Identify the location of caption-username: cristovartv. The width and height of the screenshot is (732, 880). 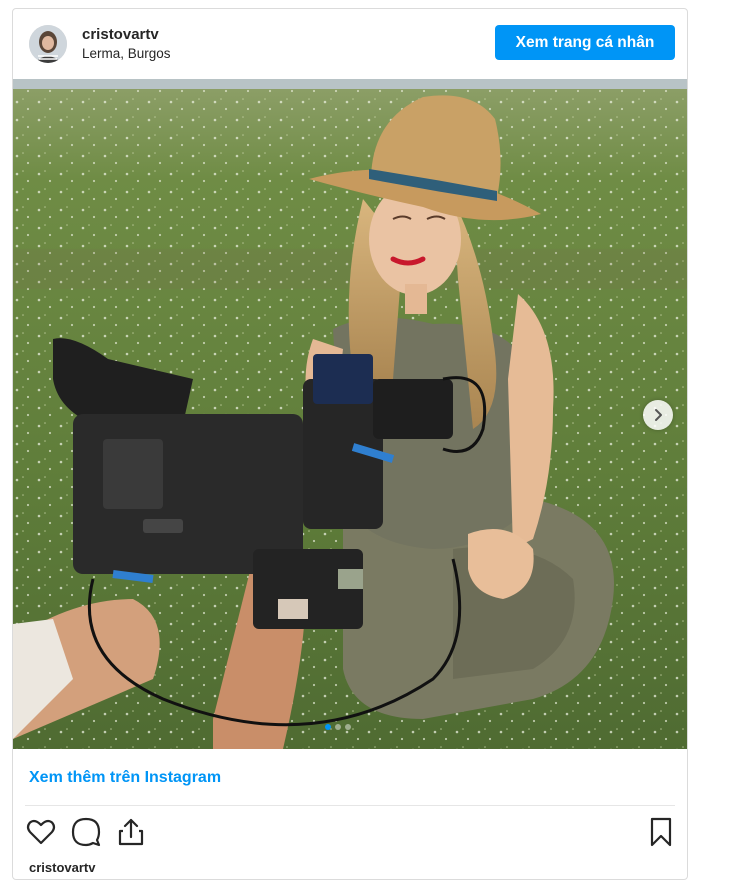
(62, 867).